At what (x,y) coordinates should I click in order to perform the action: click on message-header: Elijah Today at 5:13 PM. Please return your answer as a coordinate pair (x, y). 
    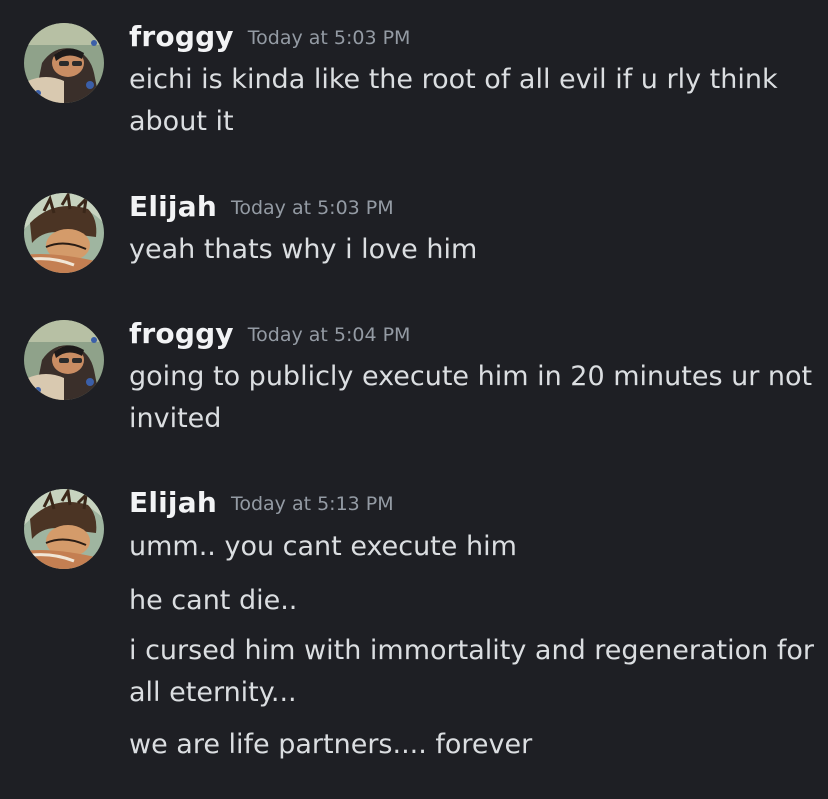
    Looking at the image, I should click on (261, 502).